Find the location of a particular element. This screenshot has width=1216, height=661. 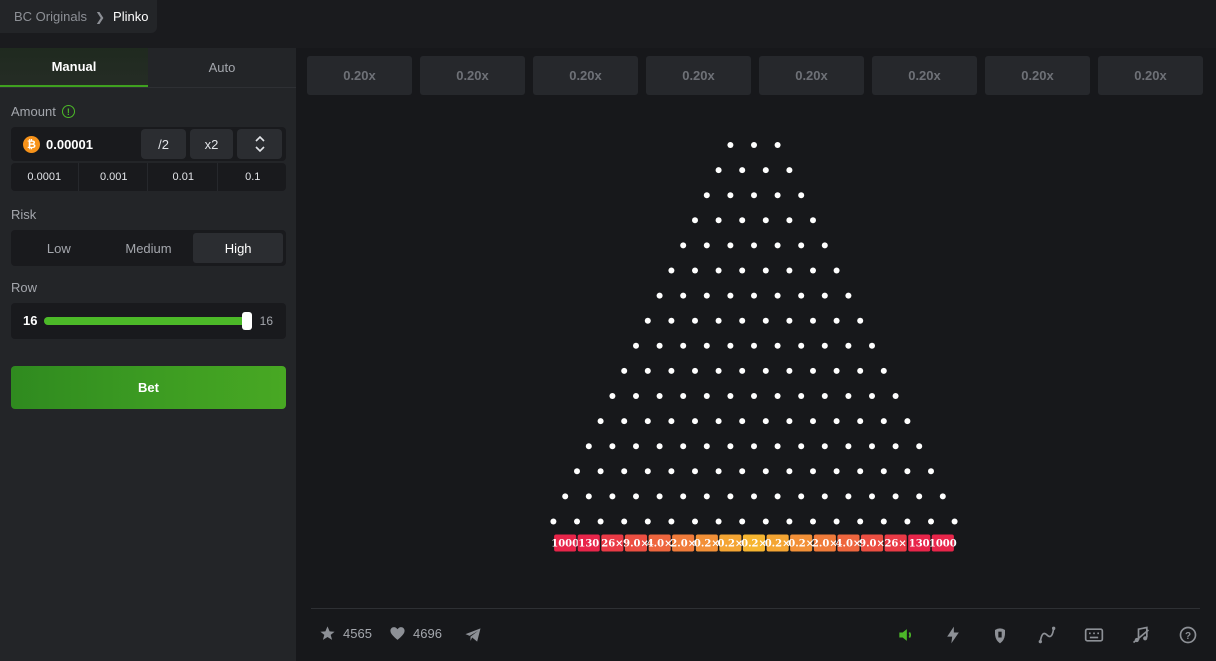

amount-presets: 0.0001 0.001 0.01 0.1 is located at coordinates (148, 177).